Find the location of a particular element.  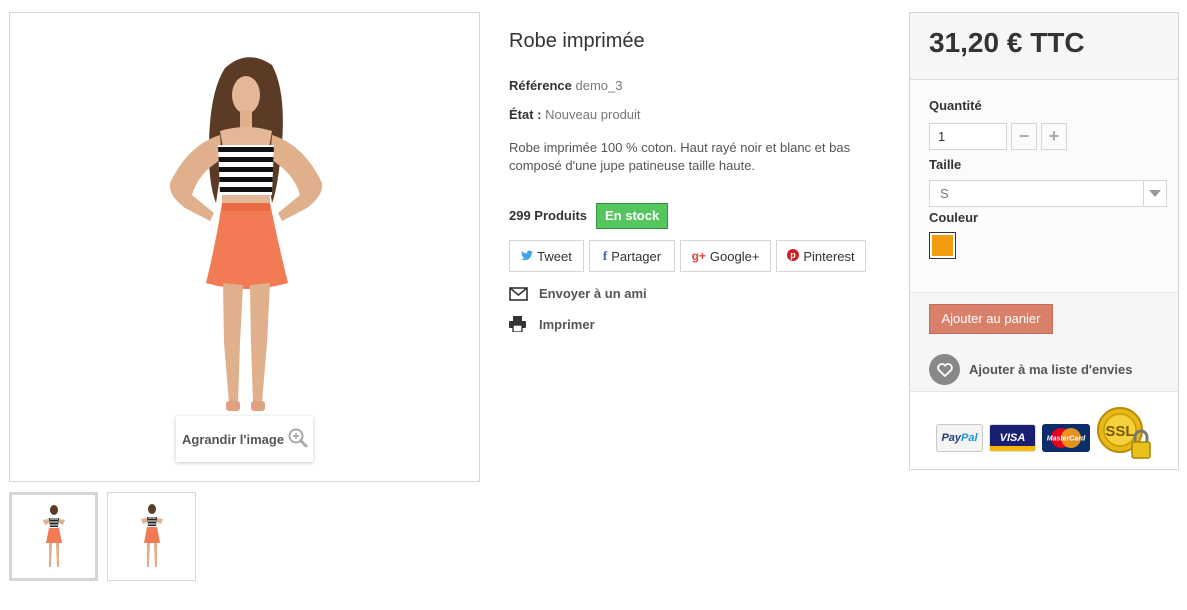

condition-label: État : is located at coordinates (525, 114).